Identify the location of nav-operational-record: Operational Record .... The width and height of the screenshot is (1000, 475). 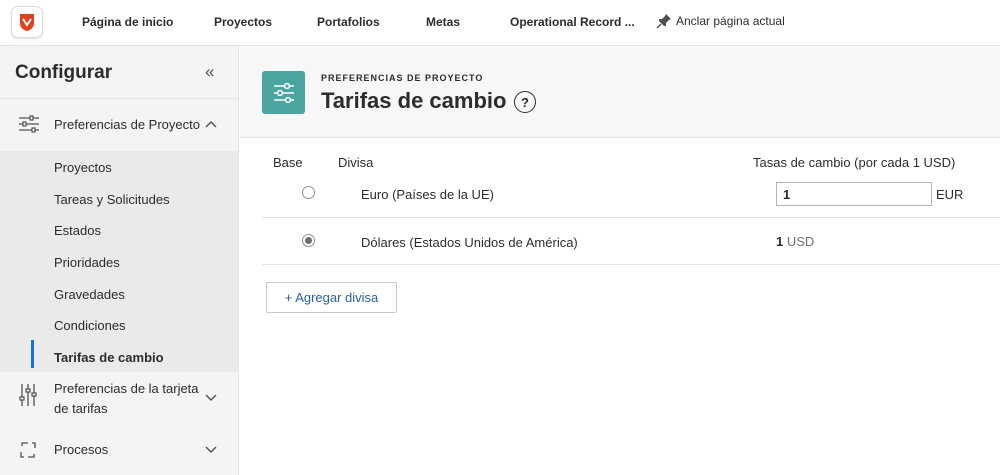
(572, 22).